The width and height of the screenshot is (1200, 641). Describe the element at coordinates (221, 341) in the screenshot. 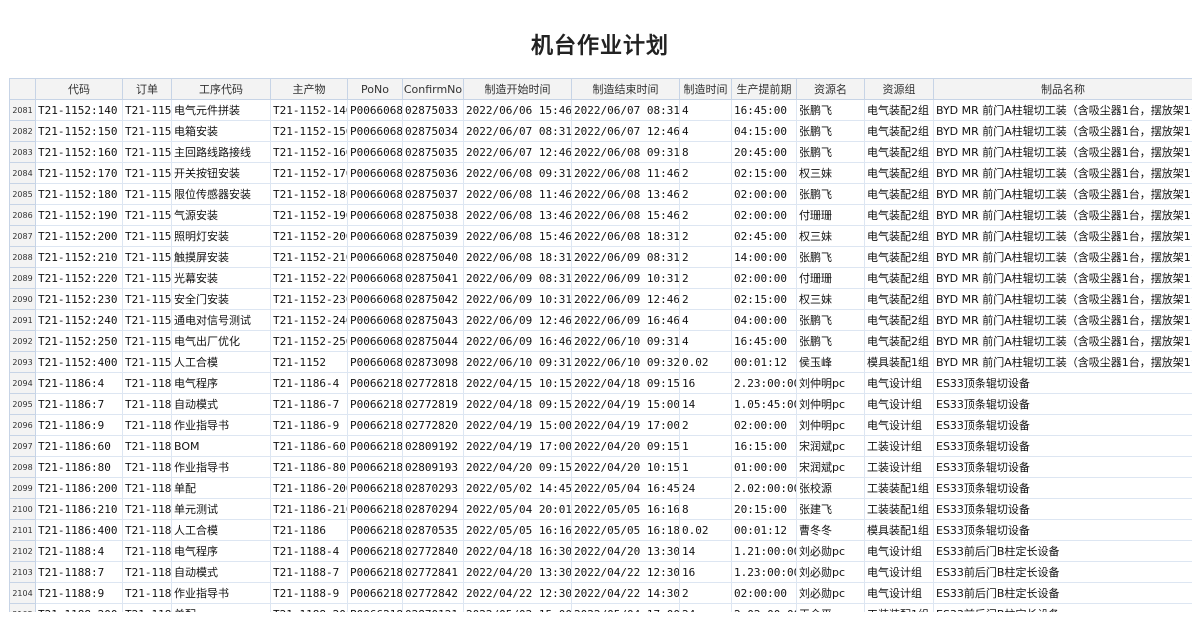

I see `table-cell: 电气出厂优化` at that location.